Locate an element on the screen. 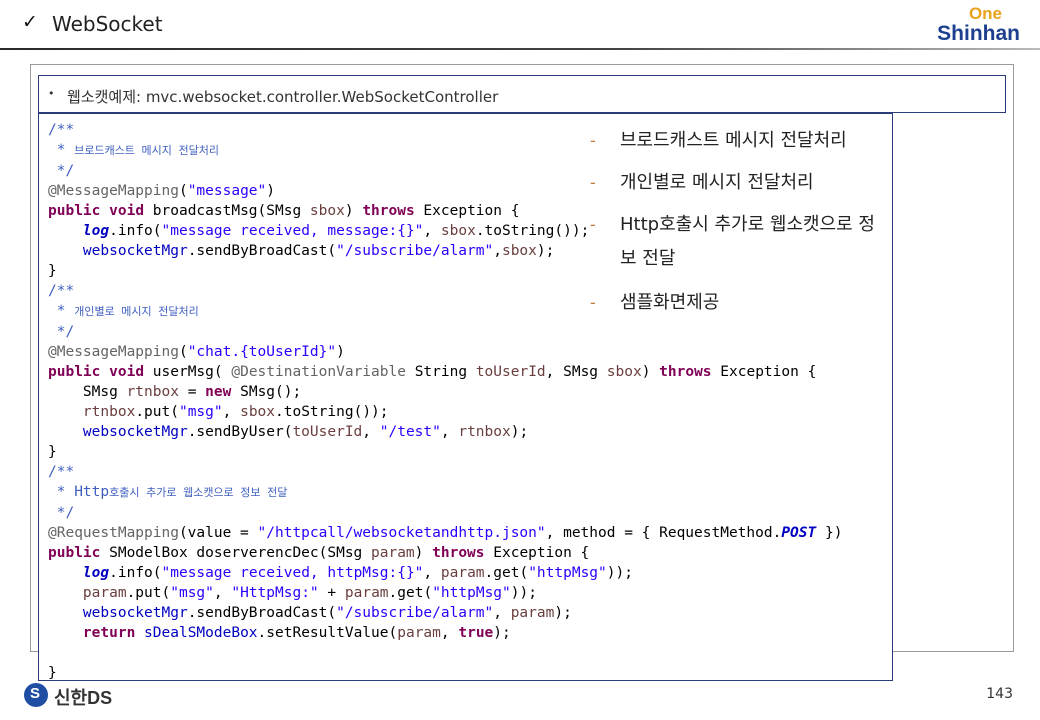 This screenshot has height=720, width=1040. code-token: ); is located at coordinates (502, 633).